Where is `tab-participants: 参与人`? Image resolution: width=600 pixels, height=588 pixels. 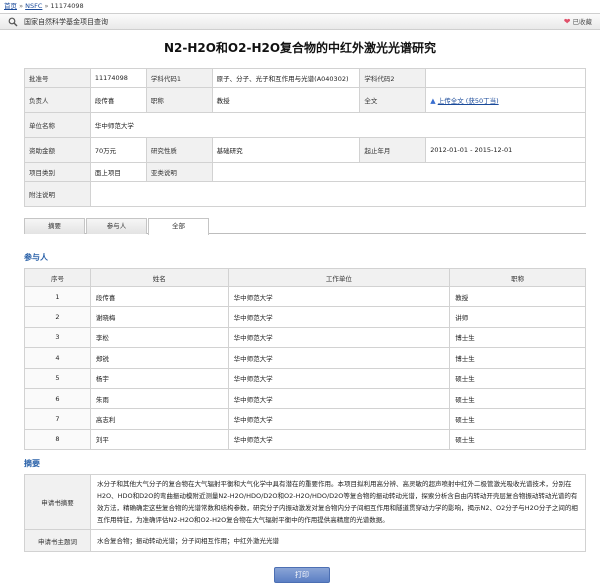 tab-participants: 参与人 is located at coordinates (116, 226).